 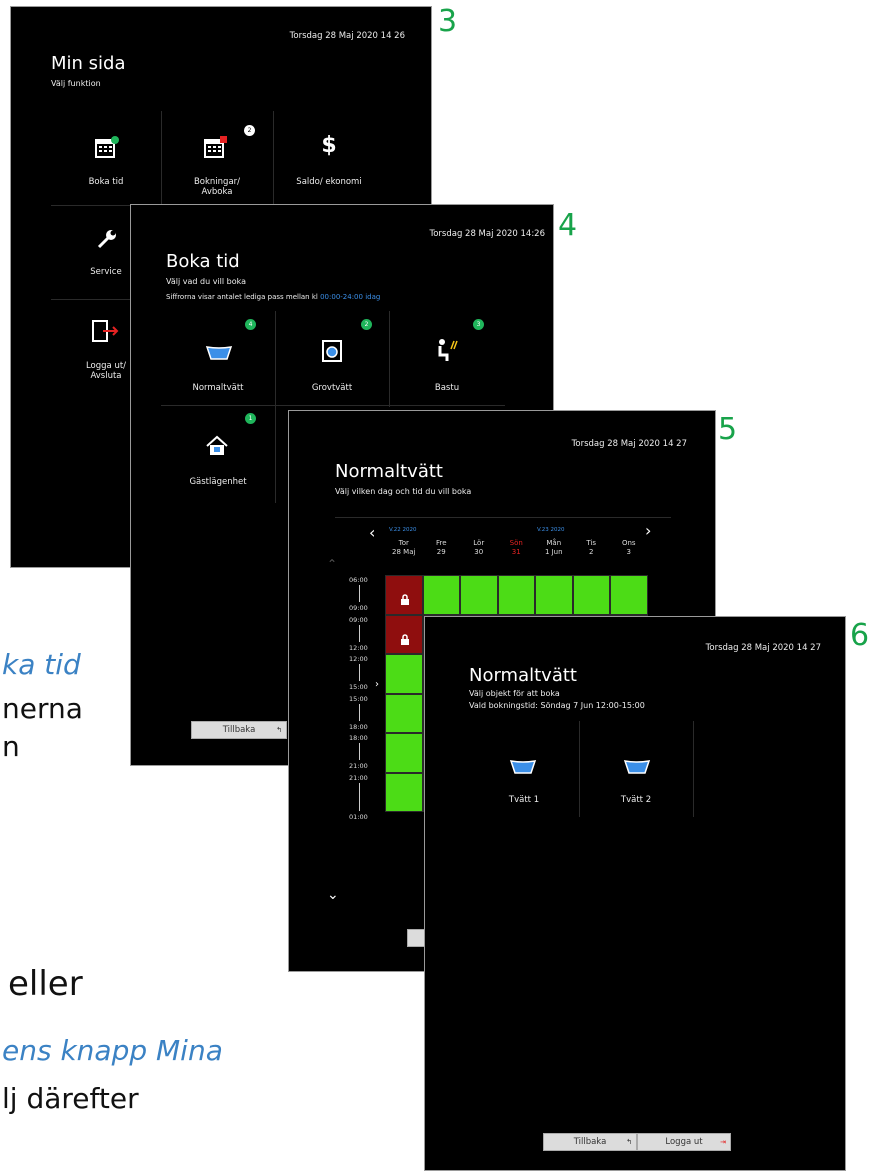 What do you see at coordinates (553, 552) in the screenshot?
I see `day-date: 1 Jun` at bounding box center [553, 552].